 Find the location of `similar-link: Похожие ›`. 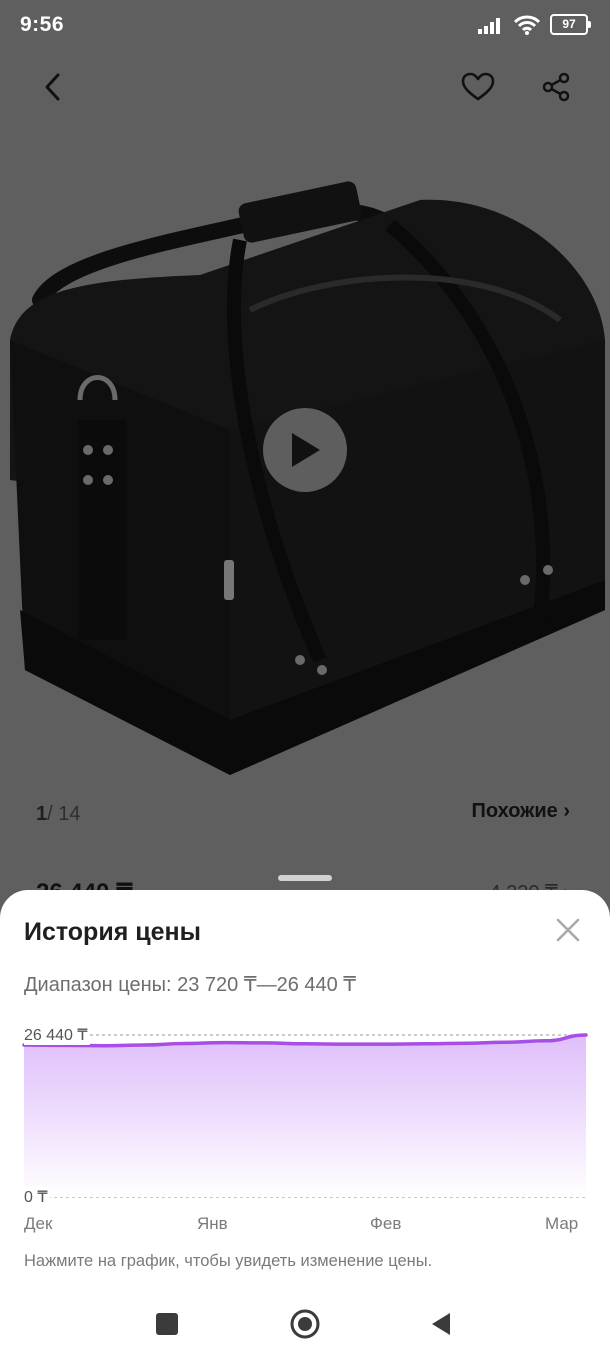

similar-link: Похожие › is located at coordinates (521, 811).